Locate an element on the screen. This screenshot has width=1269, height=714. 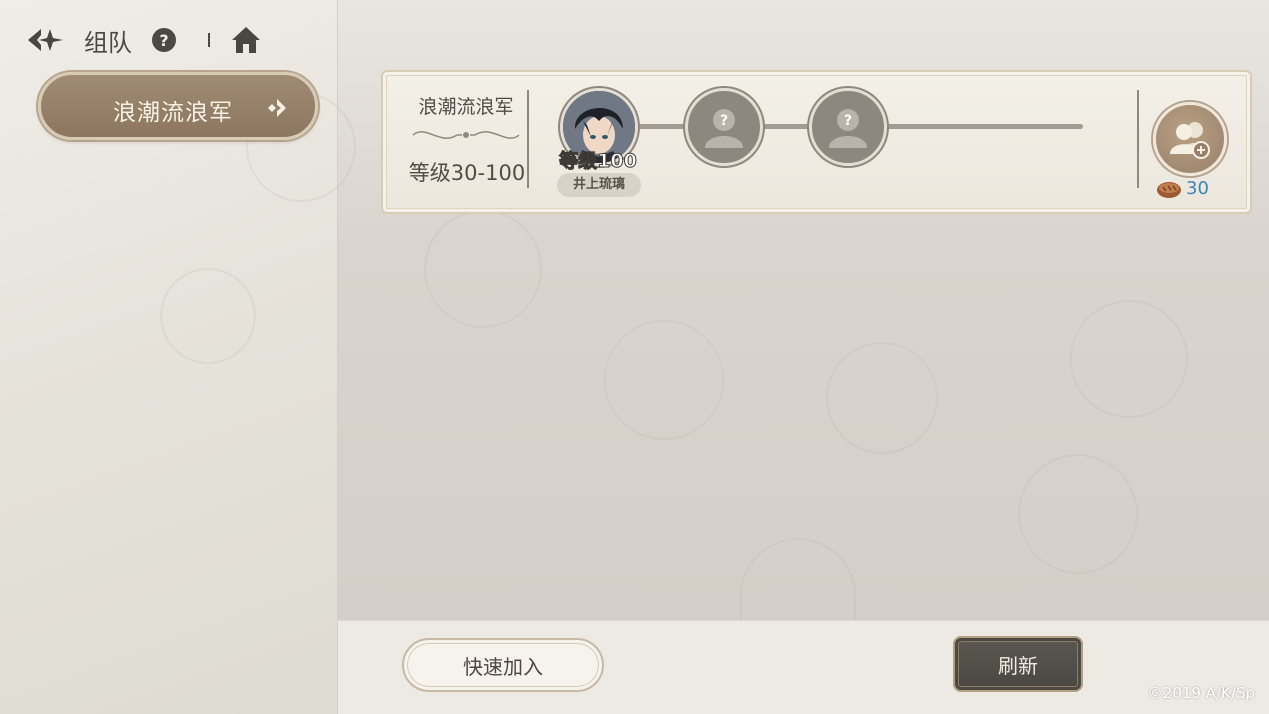
flourish-ornament-icon is located at coordinates (466, 135).